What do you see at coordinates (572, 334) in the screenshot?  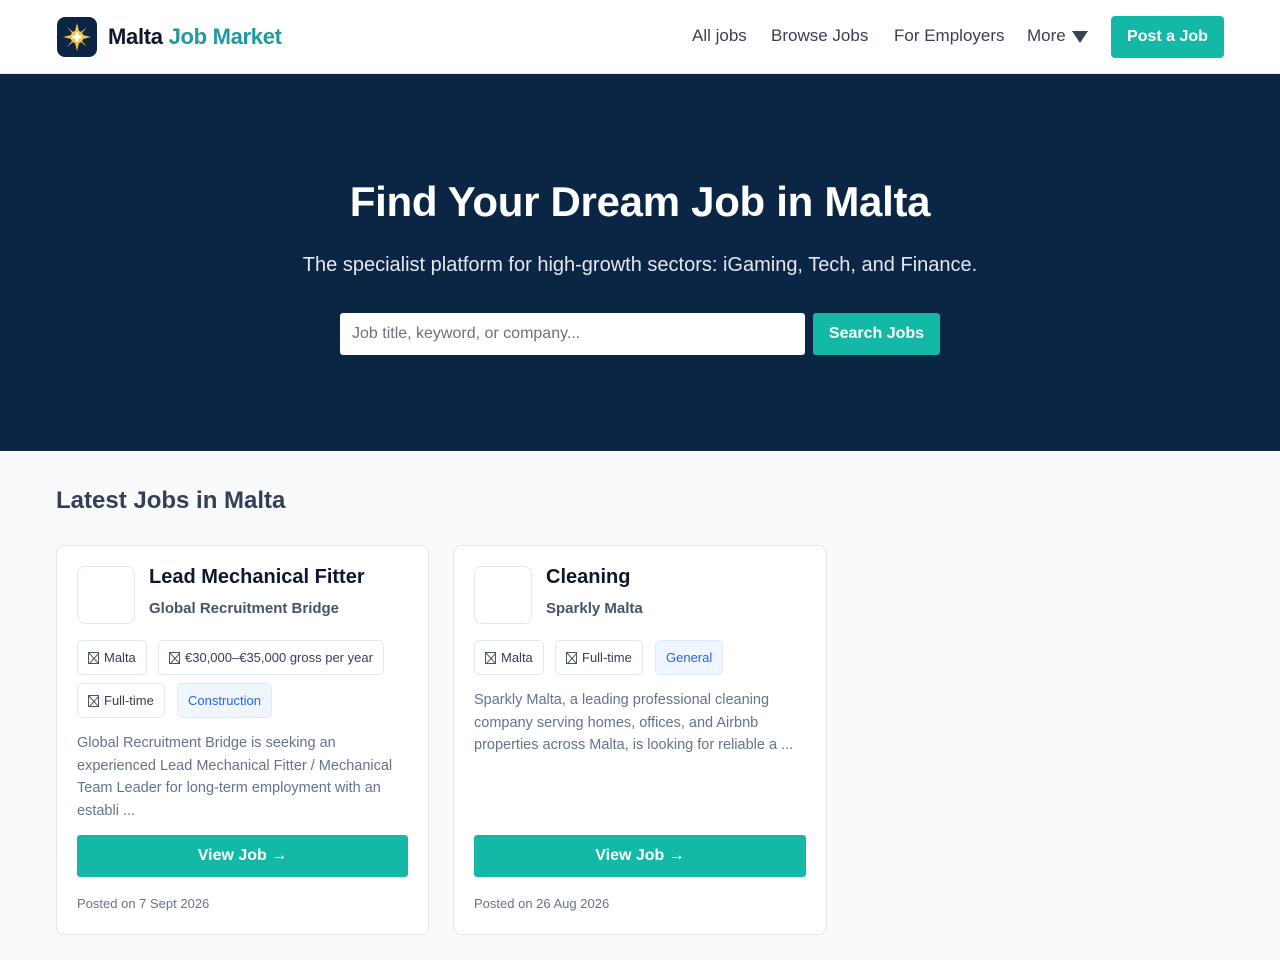 I see `job-search-input` at bounding box center [572, 334].